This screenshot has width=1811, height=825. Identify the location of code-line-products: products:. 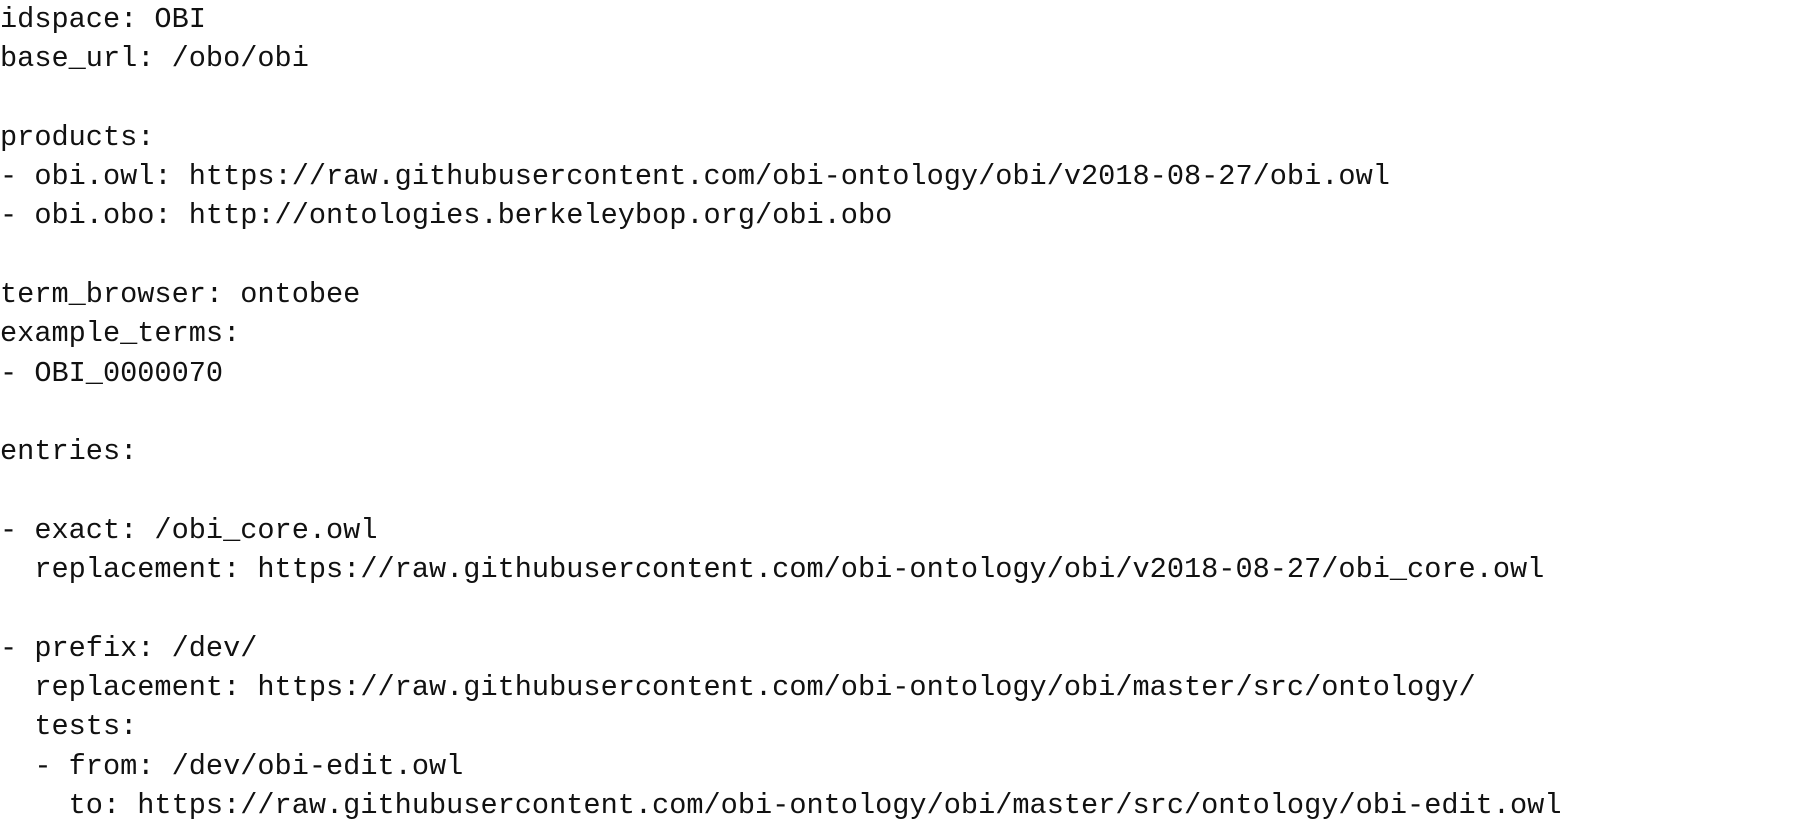
(77, 137).